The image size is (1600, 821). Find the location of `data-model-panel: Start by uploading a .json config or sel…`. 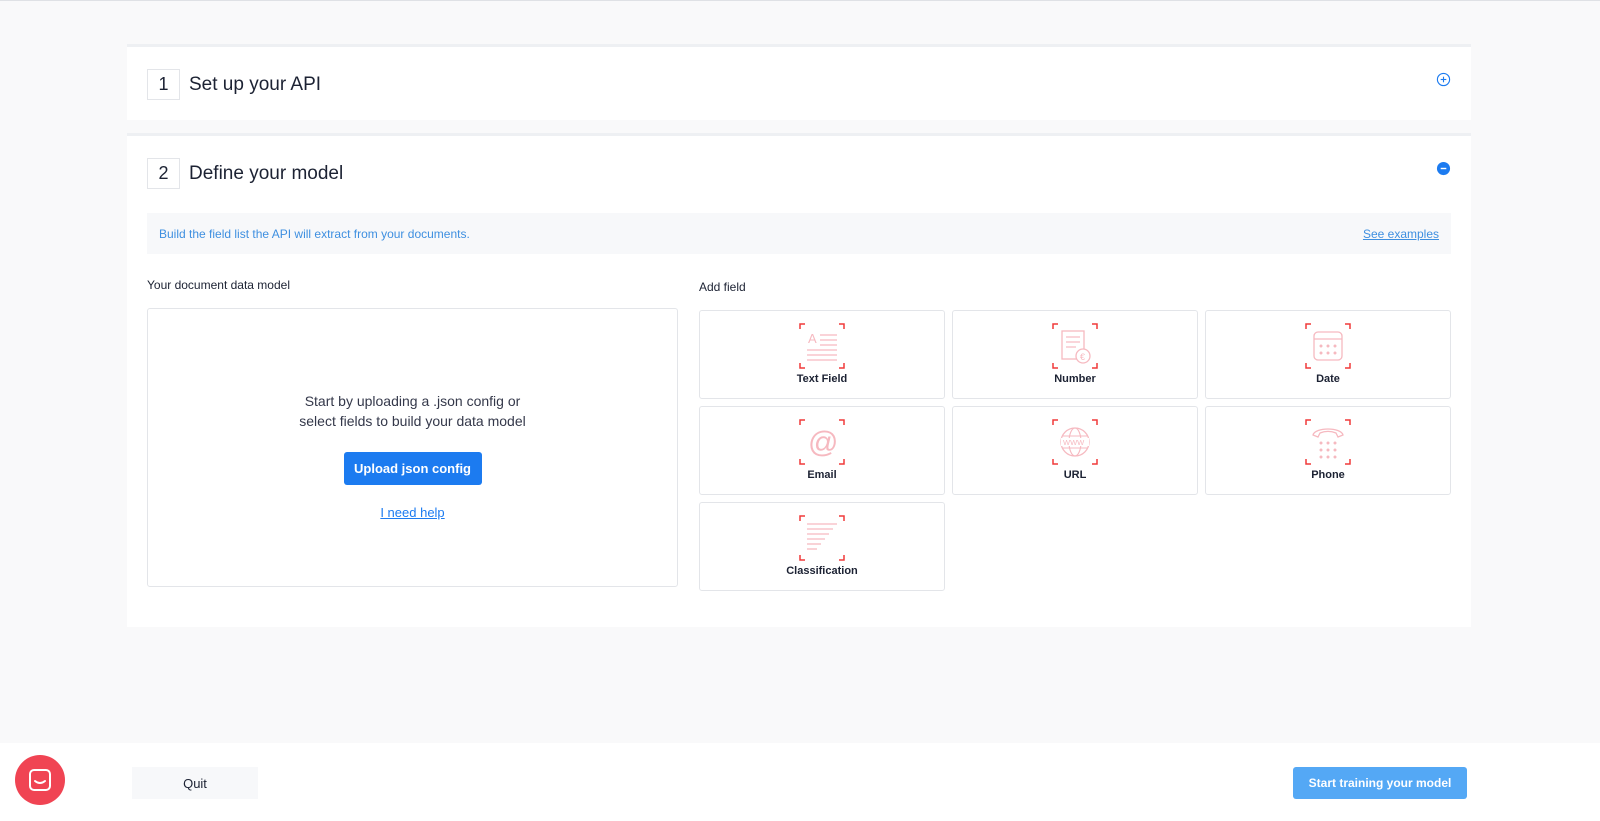

data-model-panel: Start by uploading a .json config or sel… is located at coordinates (412, 447).